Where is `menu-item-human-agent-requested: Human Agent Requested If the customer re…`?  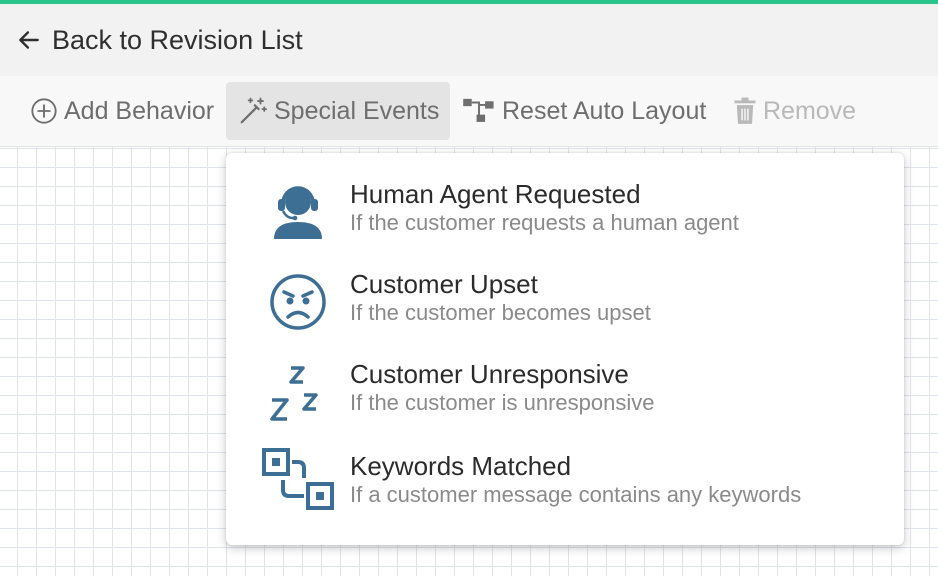
menu-item-human-agent-requested: Human Agent Requested If the customer re… is located at coordinates (565, 198).